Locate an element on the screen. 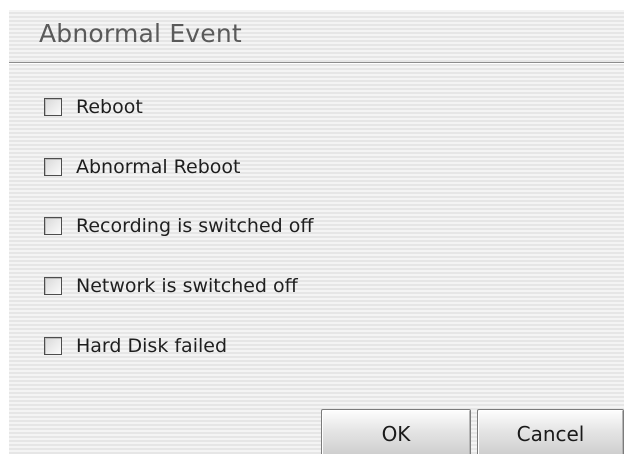  hard-disk-failed-checkbox is located at coordinates (53, 346).